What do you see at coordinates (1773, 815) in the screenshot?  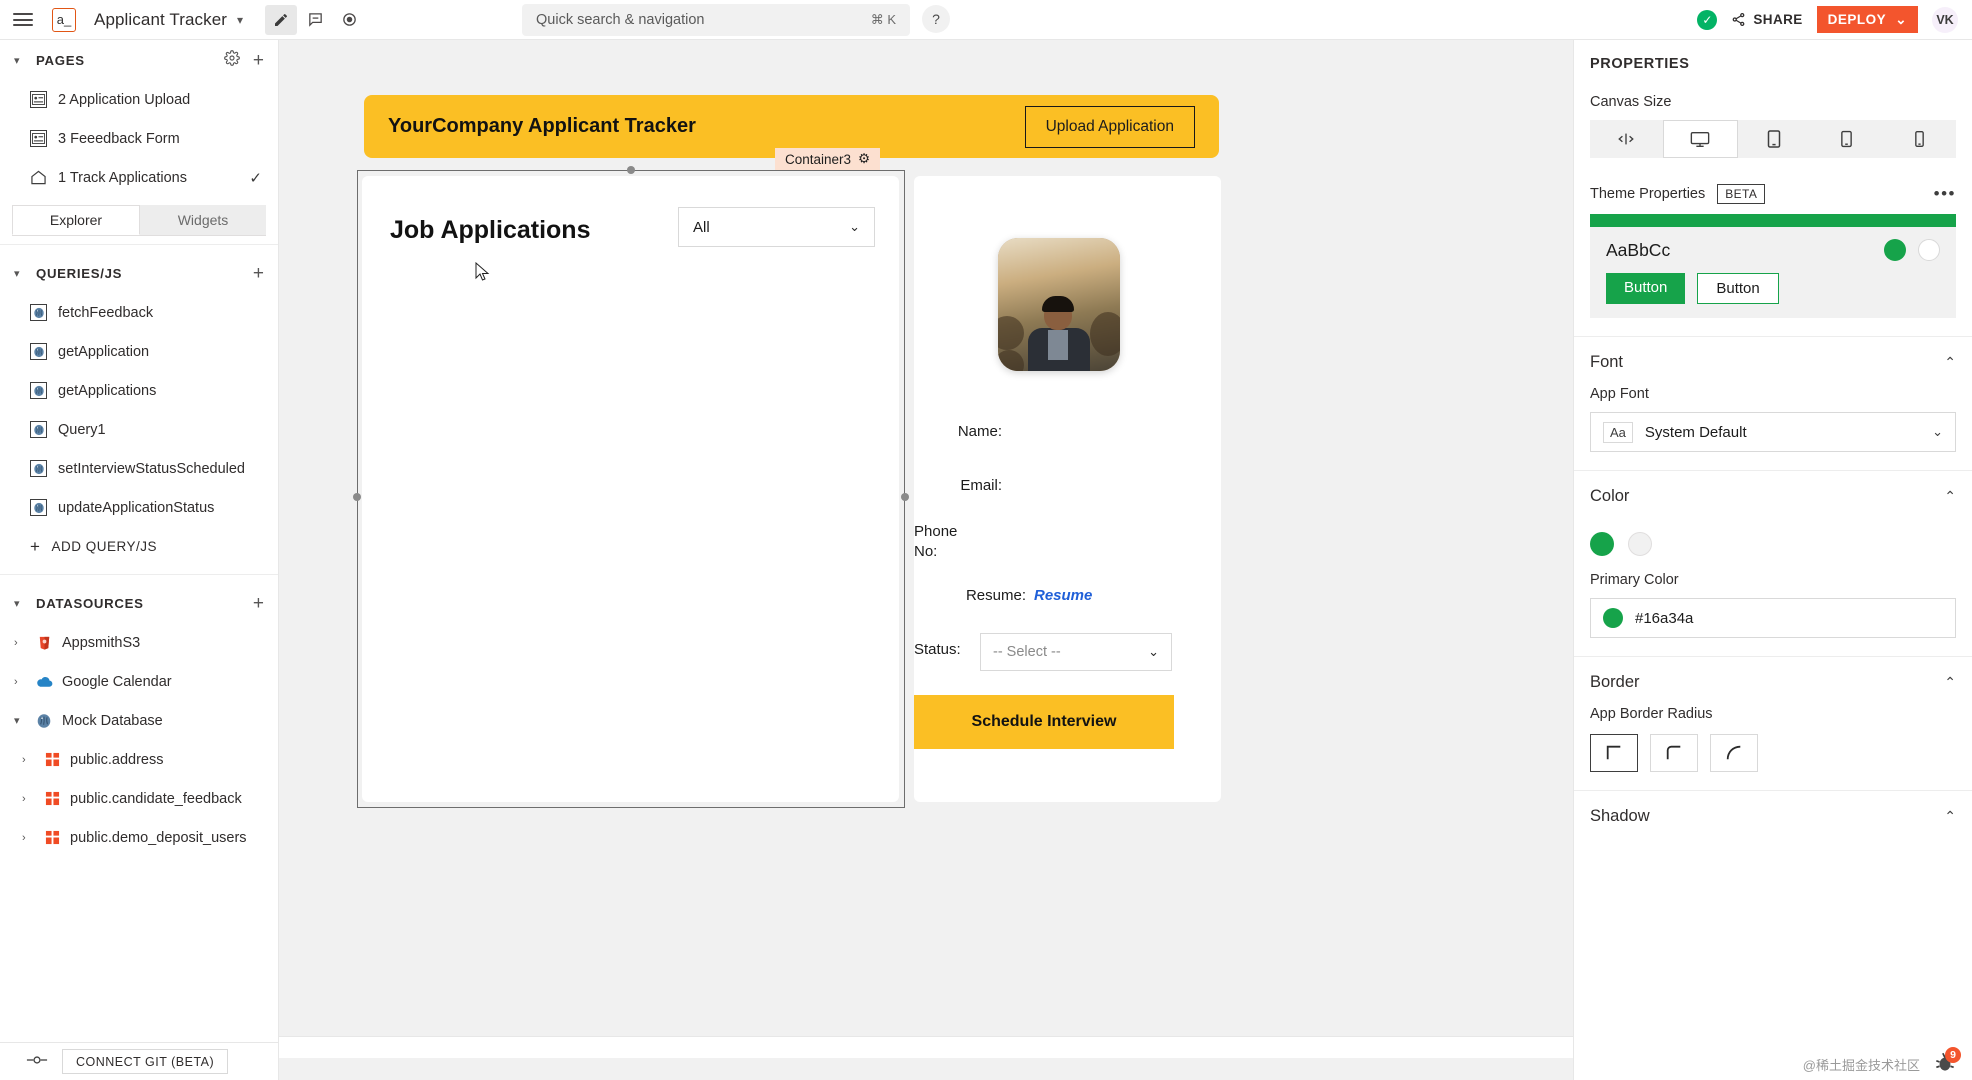 I see `shadow-section-header: Shadow ⌃` at bounding box center [1773, 815].